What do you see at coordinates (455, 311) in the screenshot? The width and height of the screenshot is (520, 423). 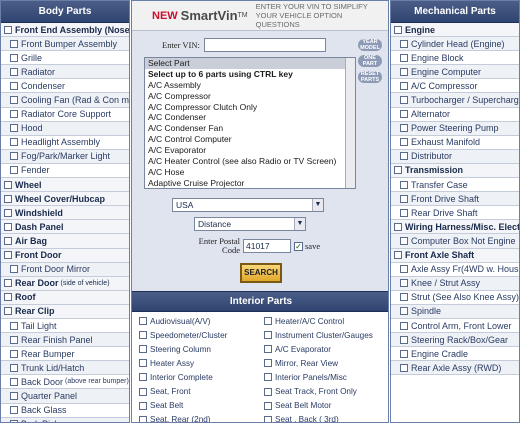 I see `mechanical-part-row: Spindle` at bounding box center [455, 311].